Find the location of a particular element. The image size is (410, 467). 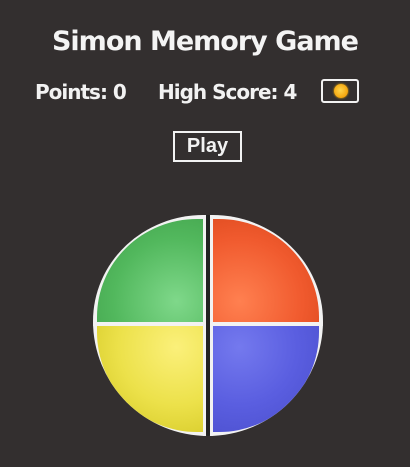

sun-icon is located at coordinates (341, 91).